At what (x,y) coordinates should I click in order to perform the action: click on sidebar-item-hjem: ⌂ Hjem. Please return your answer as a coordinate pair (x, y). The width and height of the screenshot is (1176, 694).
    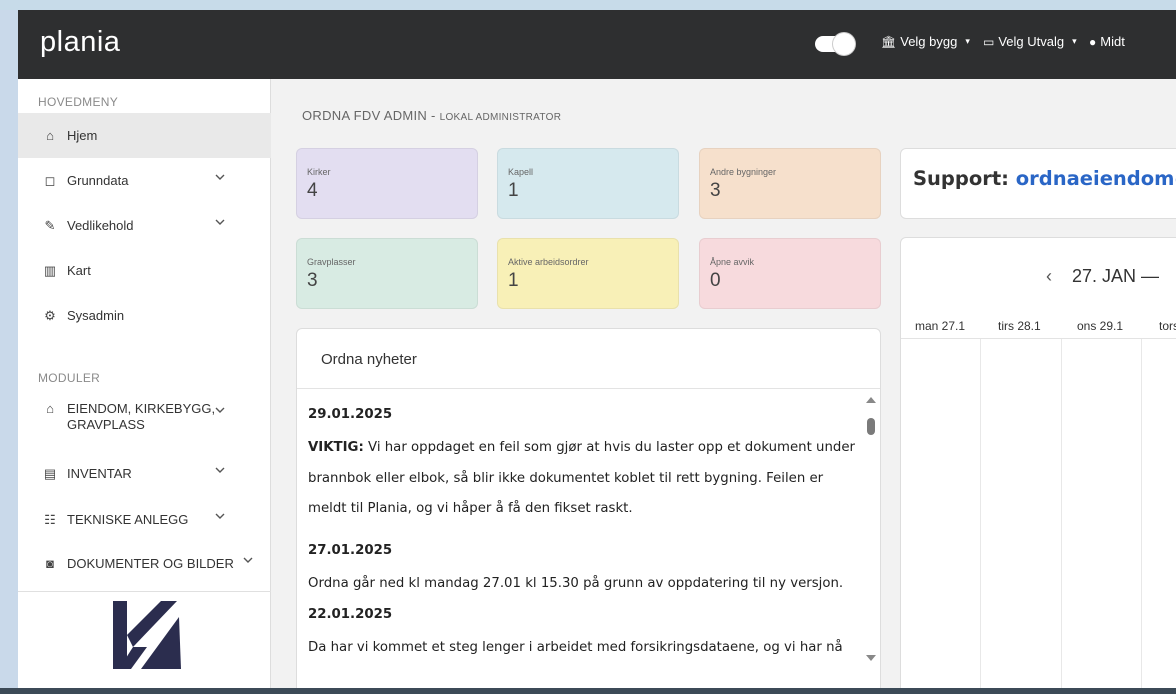
    Looking at the image, I should click on (144, 135).